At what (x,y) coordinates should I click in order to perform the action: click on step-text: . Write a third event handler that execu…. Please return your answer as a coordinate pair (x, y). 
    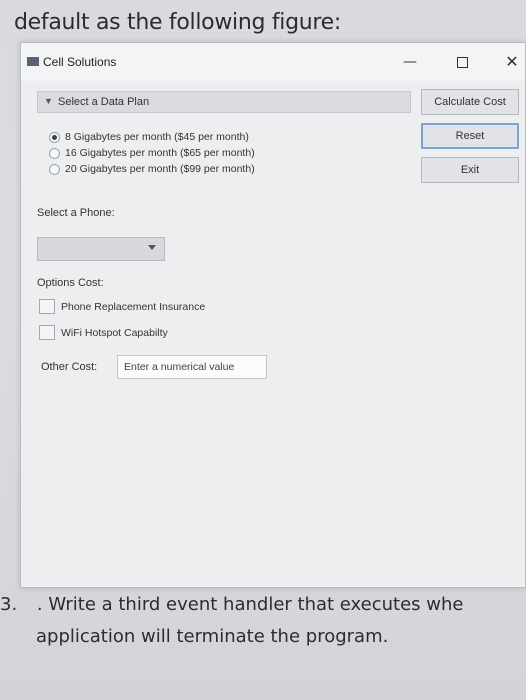
    Looking at the image, I should click on (250, 604).